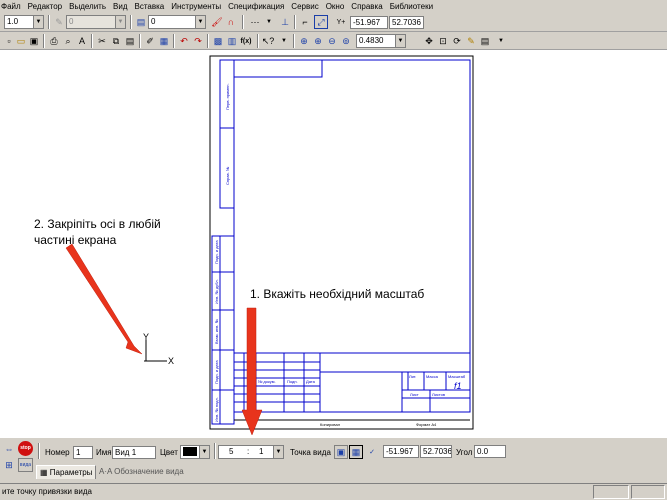 The width and height of the screenshot is (667, 500). Describe the element at coordinates (34, 41) in the screenshot. I see `save-icon: ▣` at that location.